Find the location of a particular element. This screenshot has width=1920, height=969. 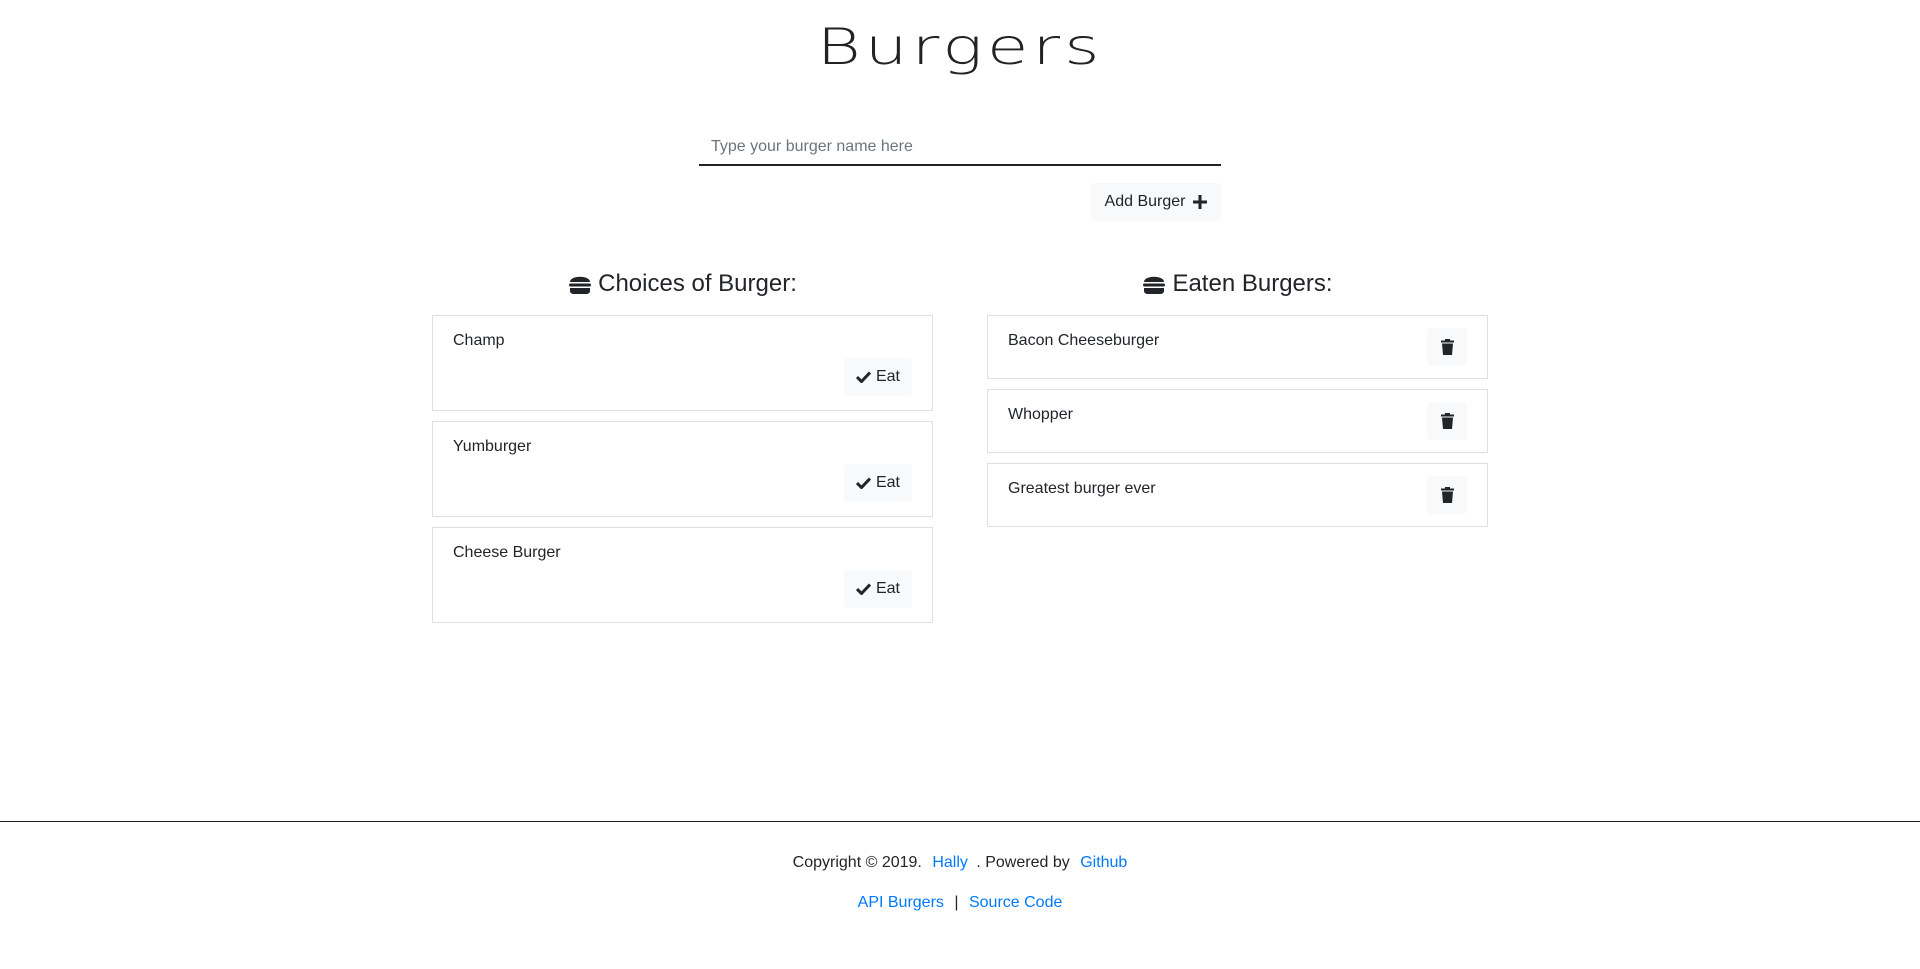

eaten-burger-name: Whopper is located at coordinates (1040, 414).